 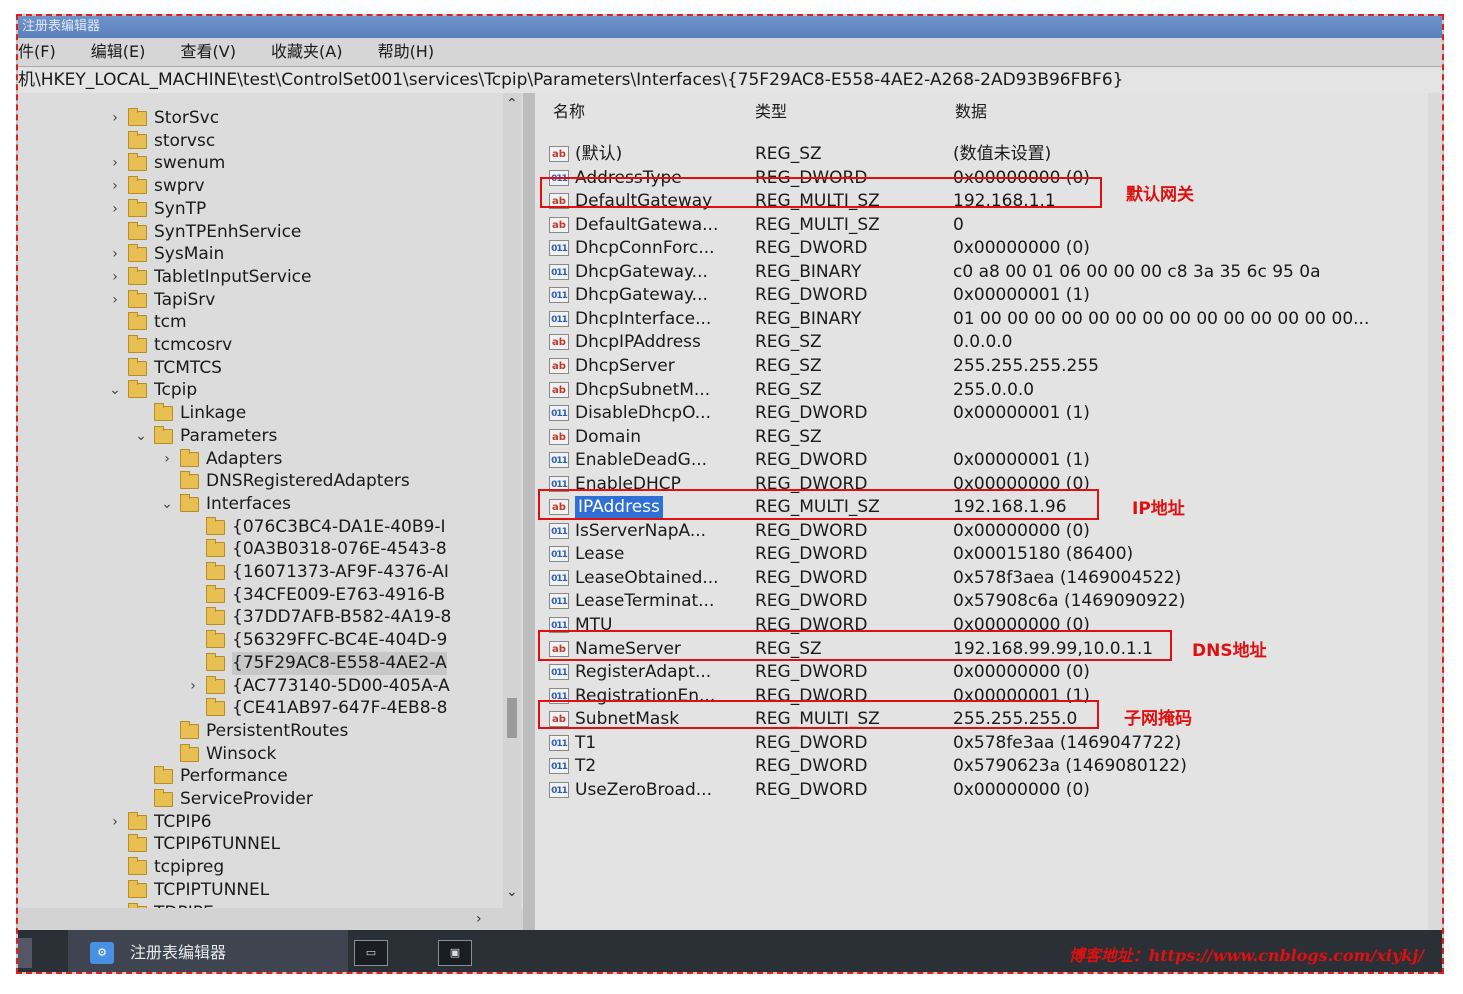 I want to click on value-row: ab DhcpSubnetM... REG_SZ 255.0.0.0, so click(x=980, y=390).